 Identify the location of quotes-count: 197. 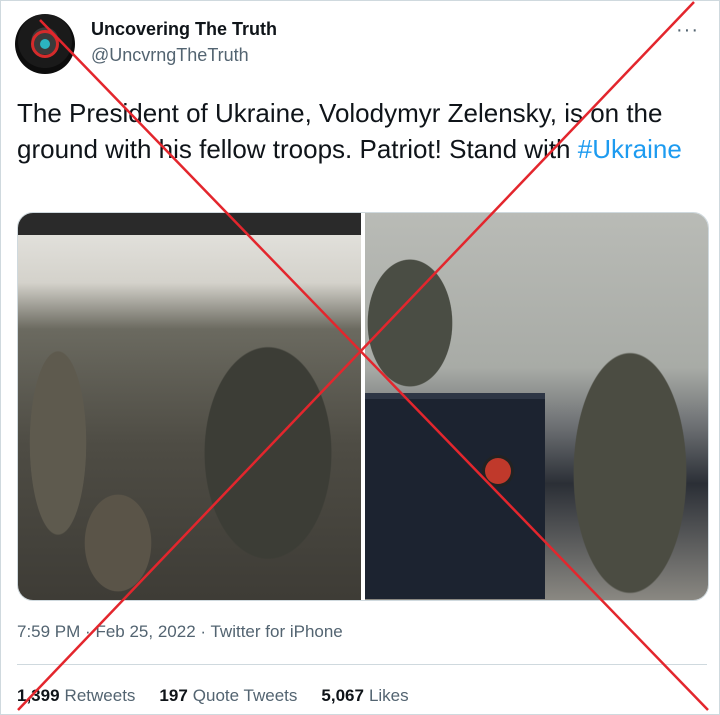
(173, 695).